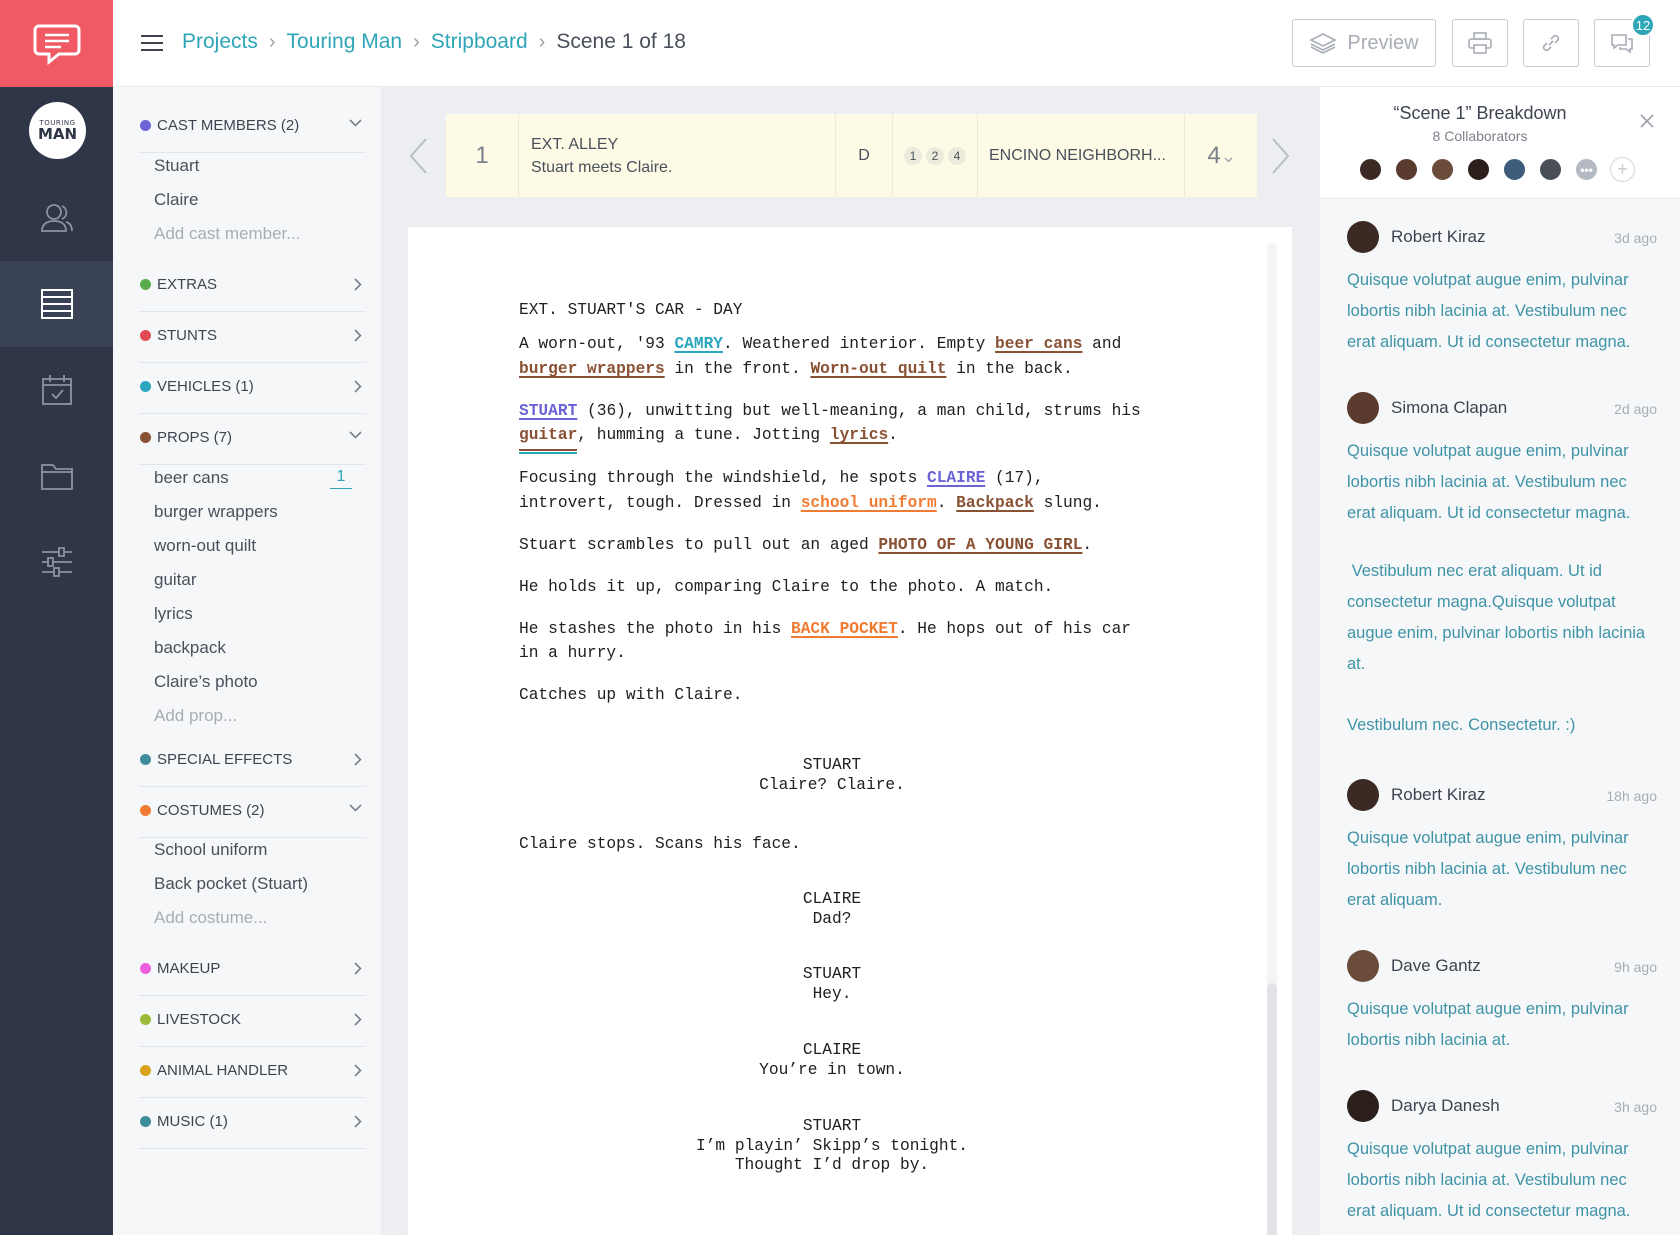  What do you see at coordinates (869, 503) in the screenshot?
I see `tag-costume: school uniform` at bounding box center [869, 503].